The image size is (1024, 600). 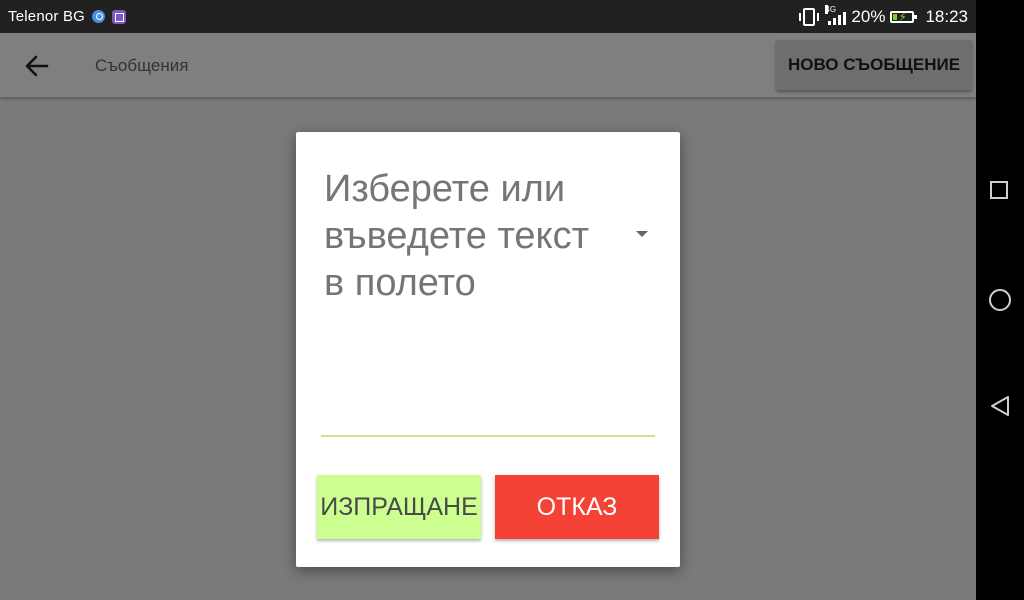 What do you see at coordinates (47, 16) in the screenshot?
I see `carrier-name: Telenor BG` at bounding box center [47, 16].